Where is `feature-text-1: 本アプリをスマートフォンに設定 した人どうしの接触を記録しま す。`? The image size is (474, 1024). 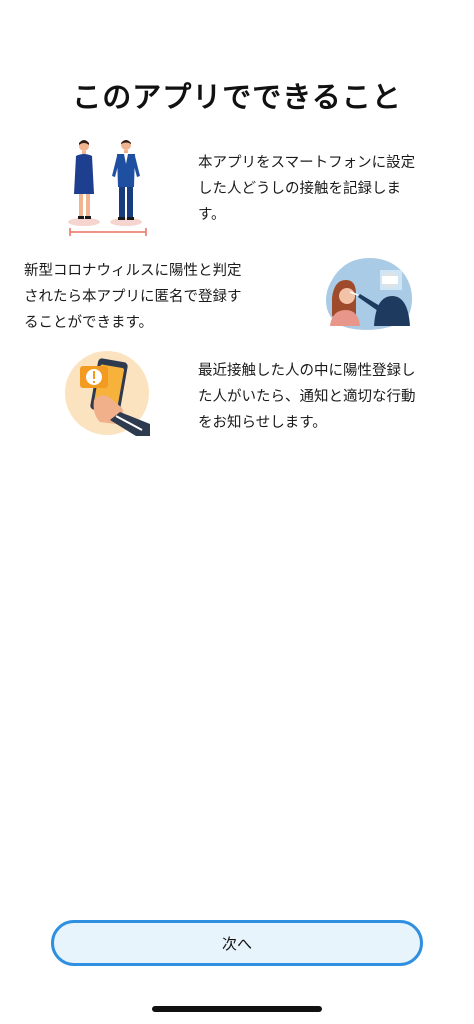 feature-text-1: 本アプリをスマートフォンに設定 した人どうしの接触を記録しま す。 is located at coordinates (307, 189).